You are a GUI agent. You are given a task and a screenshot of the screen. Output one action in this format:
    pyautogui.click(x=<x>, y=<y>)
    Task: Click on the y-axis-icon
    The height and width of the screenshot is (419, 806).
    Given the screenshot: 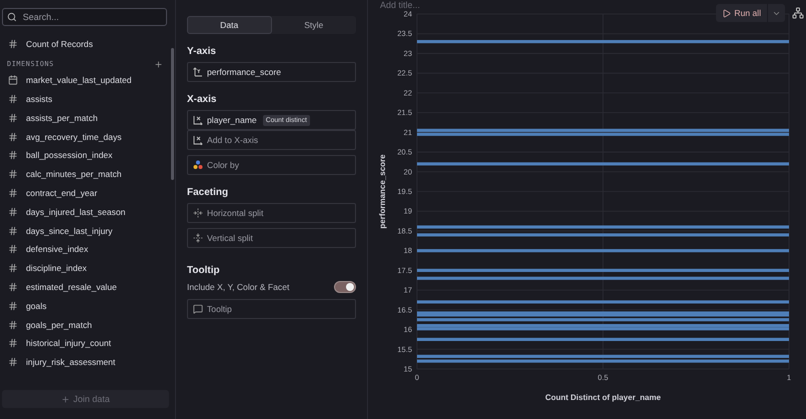 What is the action you would take?
    pyautogui.click(x=198, y=72)
    